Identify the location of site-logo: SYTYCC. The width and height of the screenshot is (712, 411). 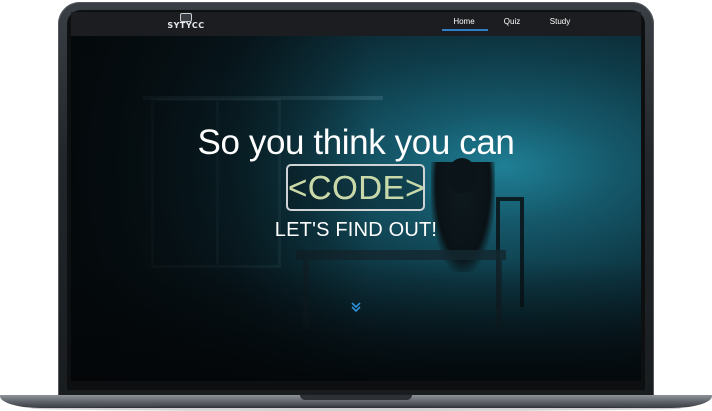
(186, 23).